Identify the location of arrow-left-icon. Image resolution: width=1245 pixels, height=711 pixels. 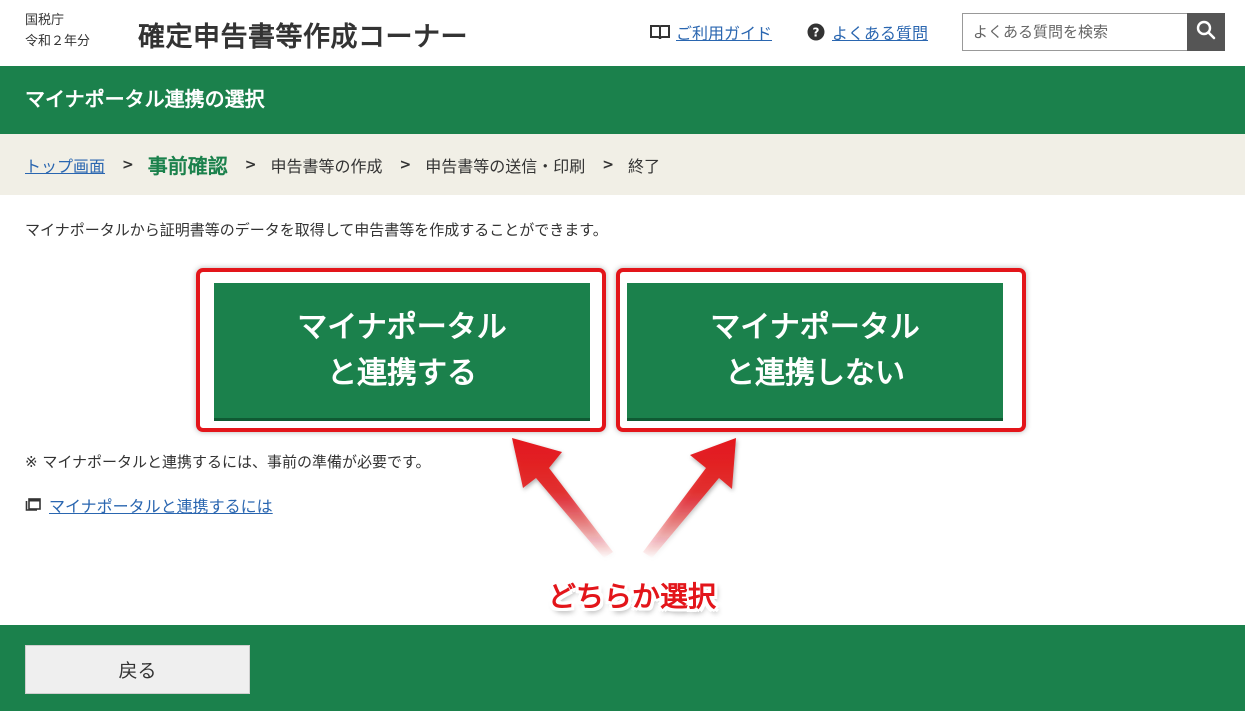
(562, 498).